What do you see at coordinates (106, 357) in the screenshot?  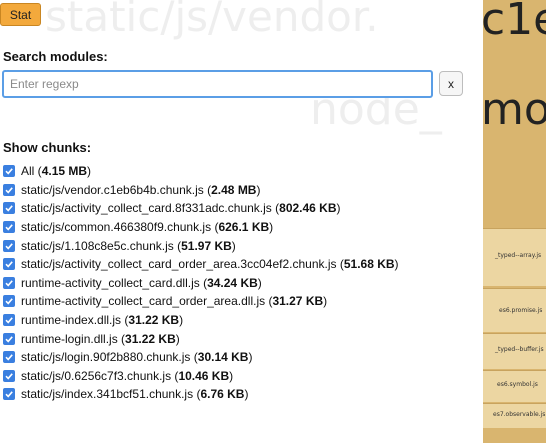 I see `chunk-name: static/js/login.90f2b880.chunk.js` at bounding box center [106, 357].